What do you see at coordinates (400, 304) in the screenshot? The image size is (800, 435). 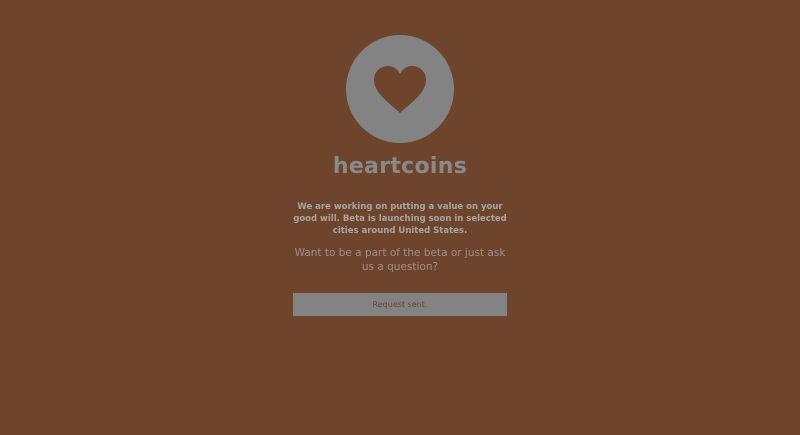 I see `request-button: Request sent.` at bounding box center [400, 304].